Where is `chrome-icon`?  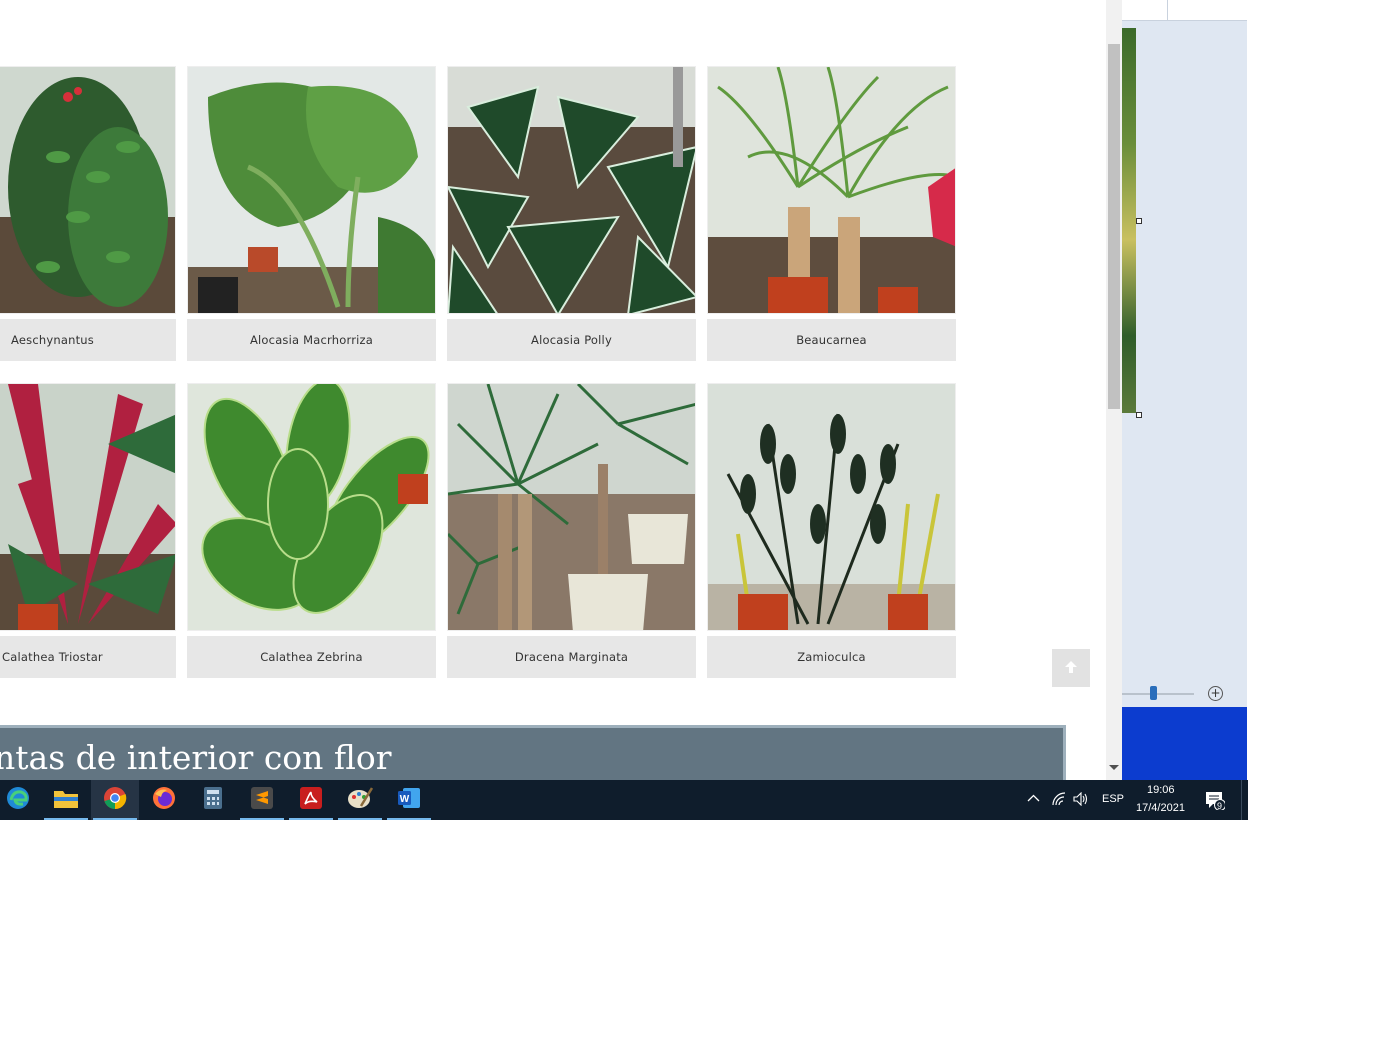
chrome-icon is located at coordinates (115, 800).